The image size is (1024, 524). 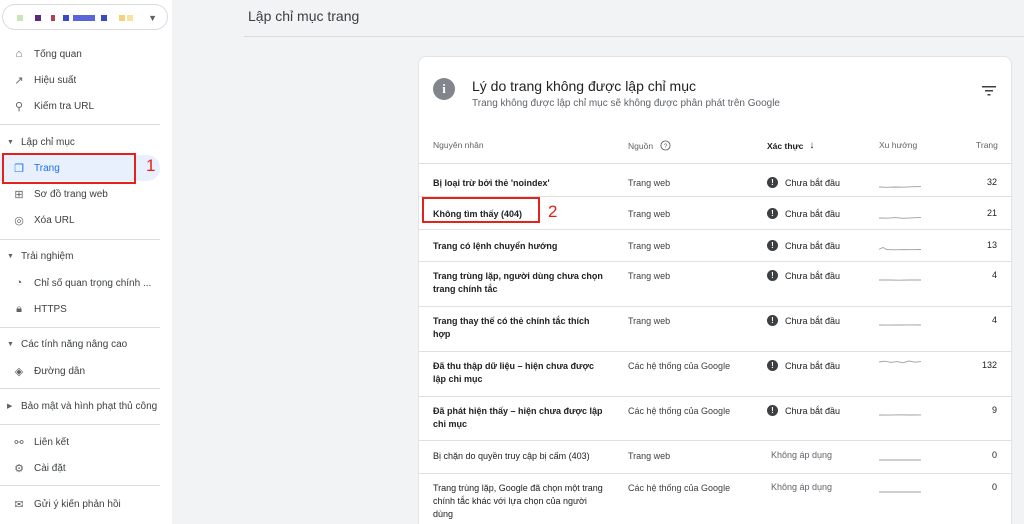 What do you see at coordinates (74, 344) in the screenshot?
I see `section-label: Các tính năng nâng cao` at bounding box center [74, 344].